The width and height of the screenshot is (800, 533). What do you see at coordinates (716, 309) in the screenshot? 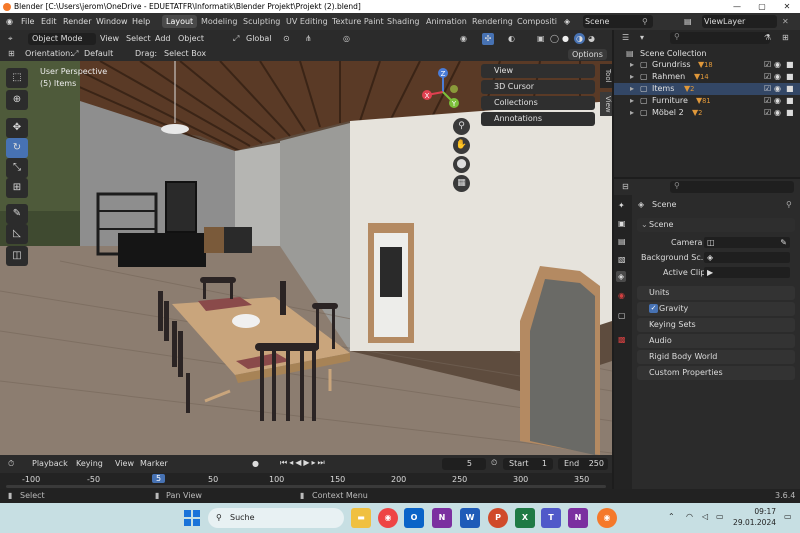
I see `gravity-section: Gravity` at bounding box center [716, 309].